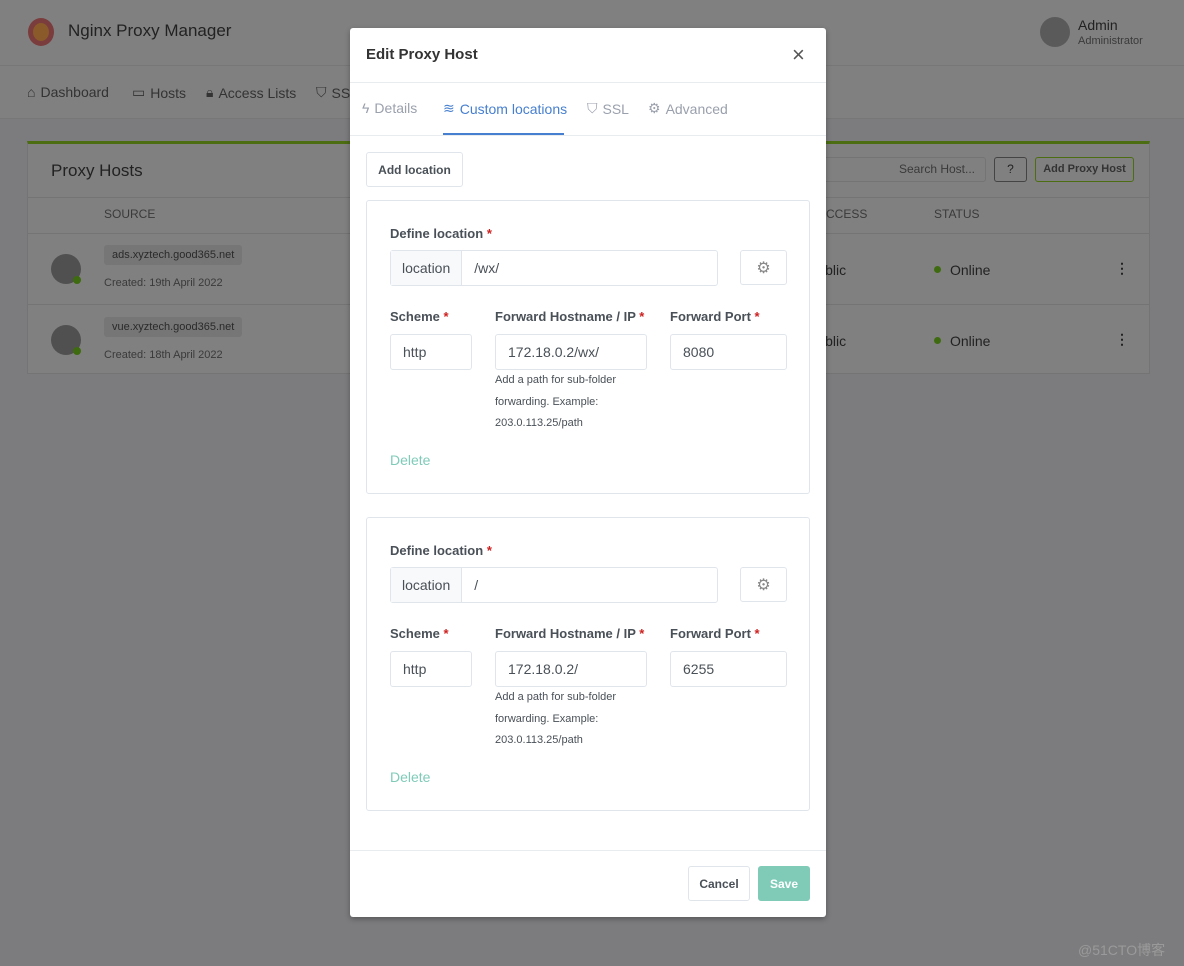 This screenshot has width=1184, height=966. What do you see at coordinates (74, 92) in the screenshot?
I see `nav-label: Dashboard` at bounding box center [74, 92].